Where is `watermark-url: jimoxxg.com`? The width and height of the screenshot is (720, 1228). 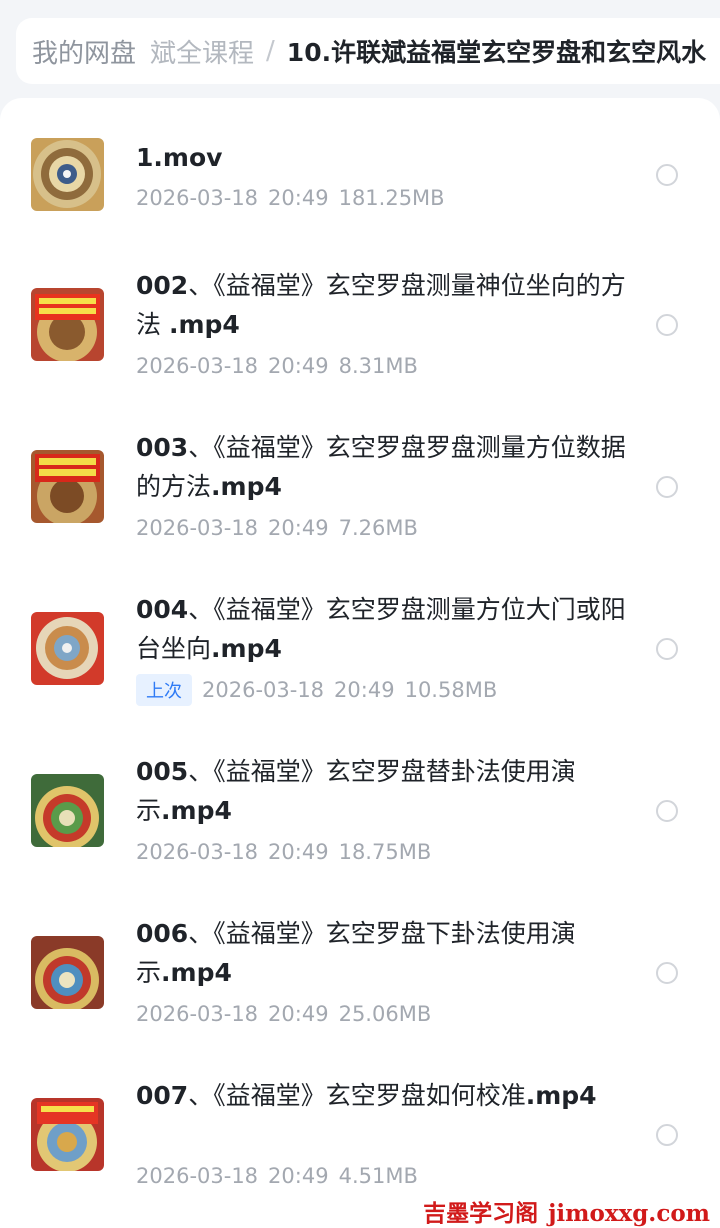 watermark-url: jimoxxg.com is located at coordinates (629, 1213).